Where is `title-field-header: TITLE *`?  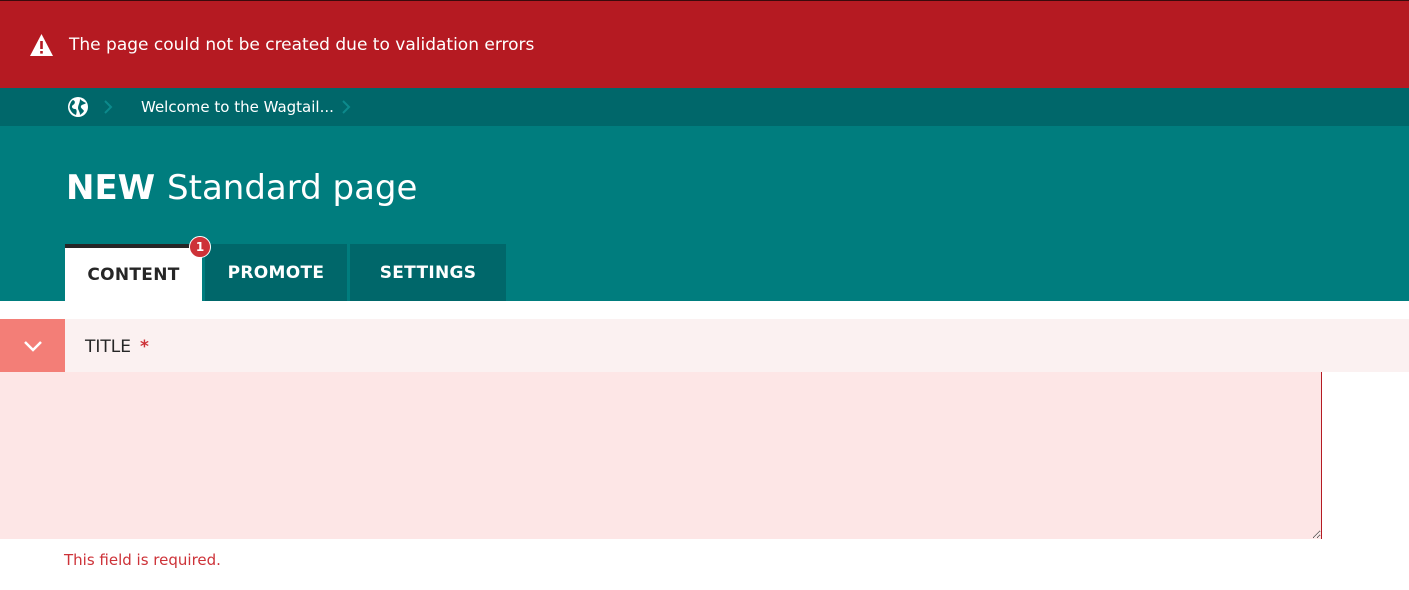 title-field-header: TITLE * is located at coordinates (704, 345).